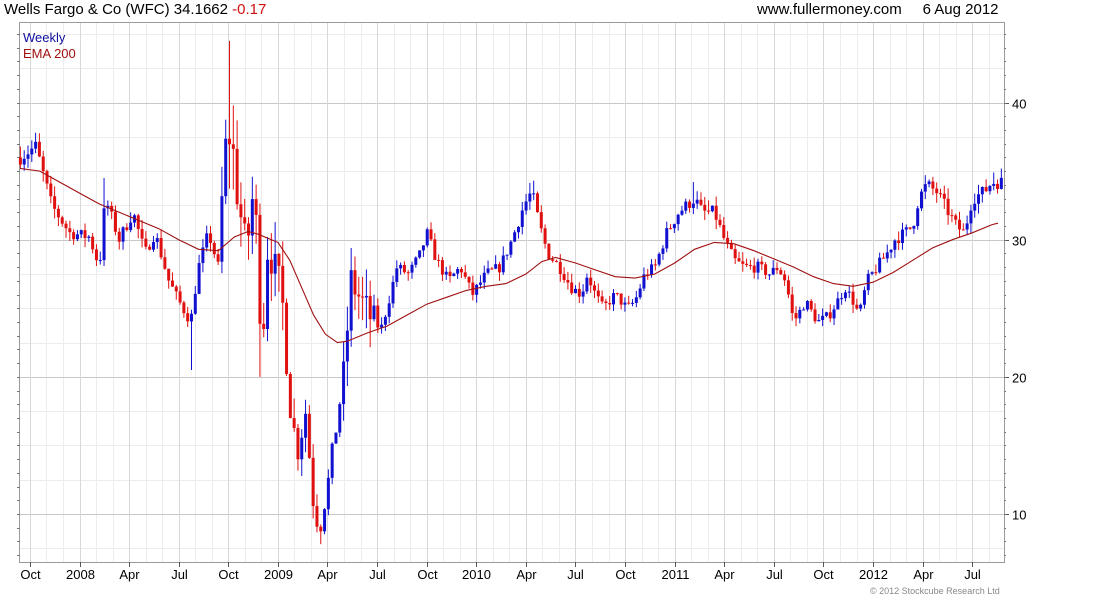  I want to click on x-tick-label: 2011, so click(676, 574).